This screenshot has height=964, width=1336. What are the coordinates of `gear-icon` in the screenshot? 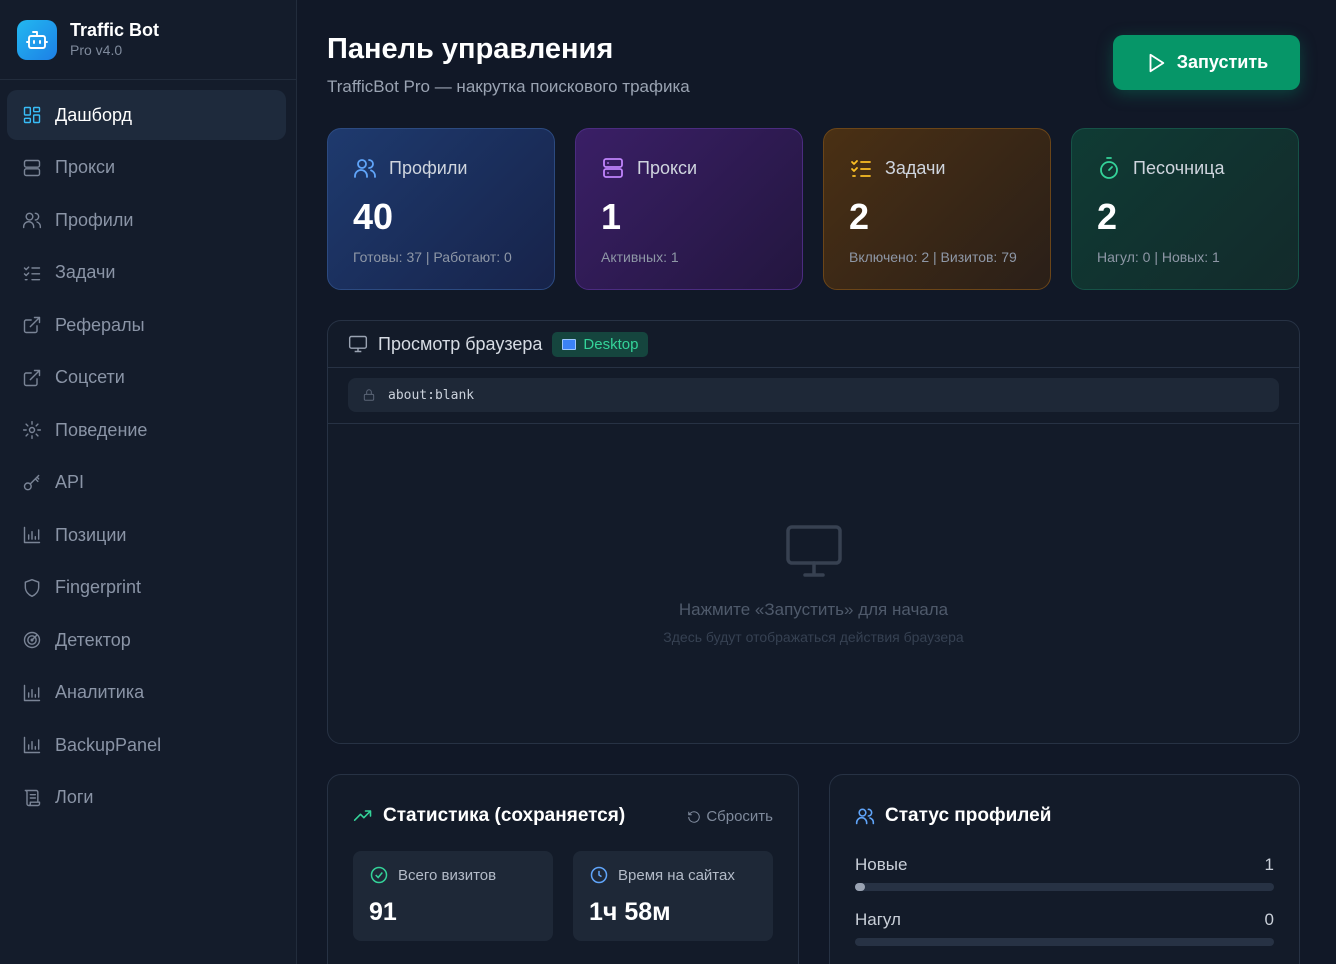 It's located at (32, 430).